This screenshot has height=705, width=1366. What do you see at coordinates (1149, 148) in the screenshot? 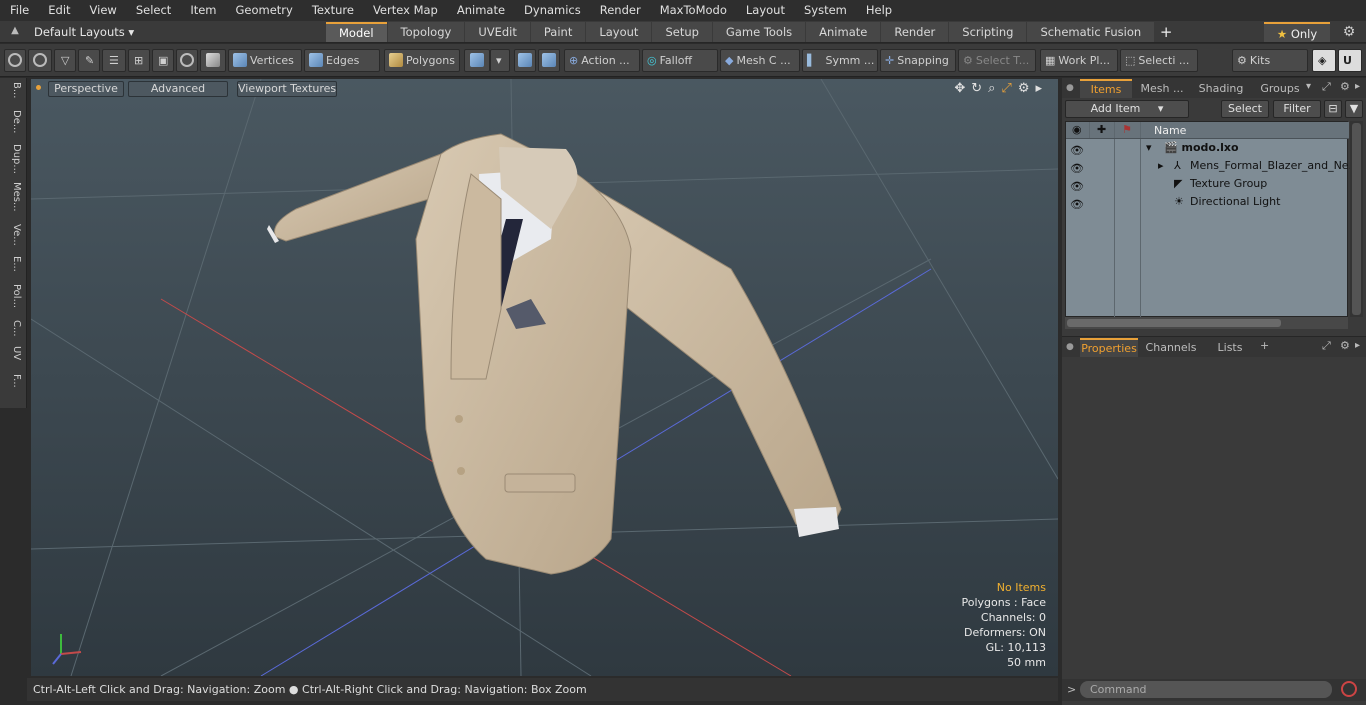
I see `expand-arrow-icon: ▾` at bounding box center [1149, 148].